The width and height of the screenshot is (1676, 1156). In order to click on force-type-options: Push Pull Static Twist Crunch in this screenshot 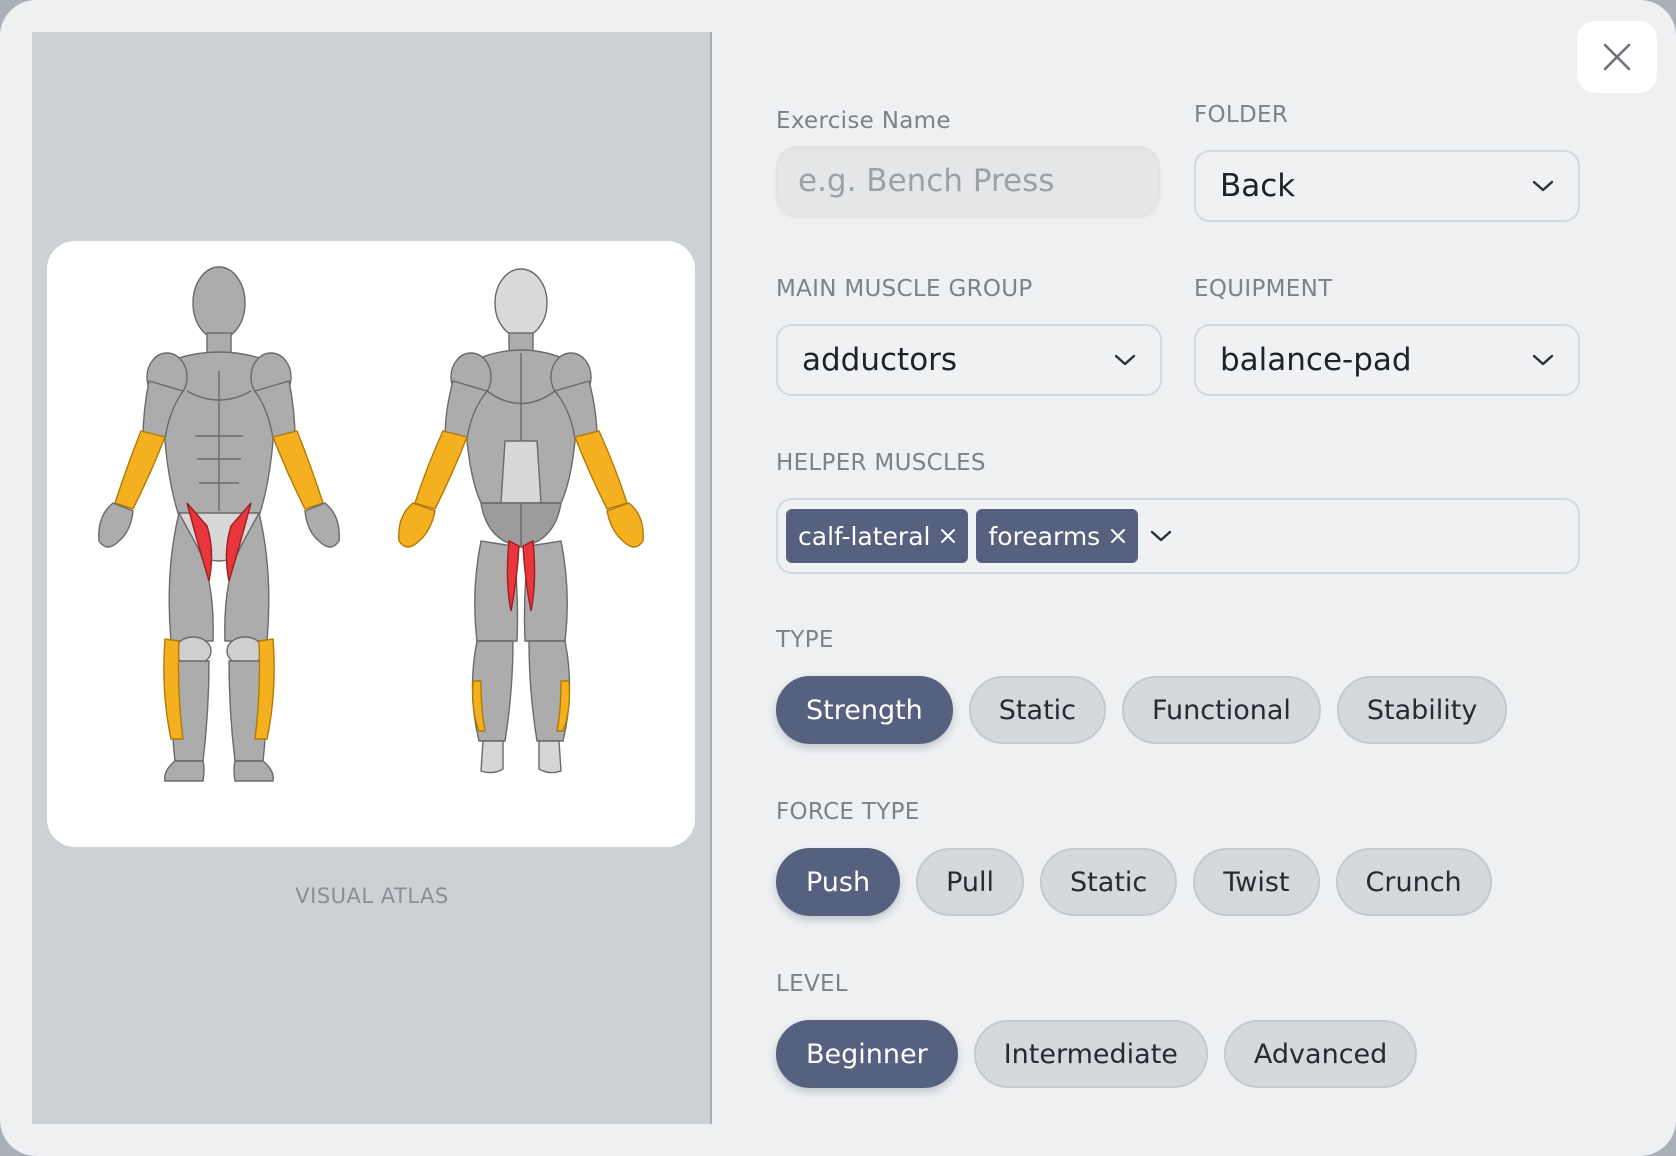, I will do `click(1134, 882)`.